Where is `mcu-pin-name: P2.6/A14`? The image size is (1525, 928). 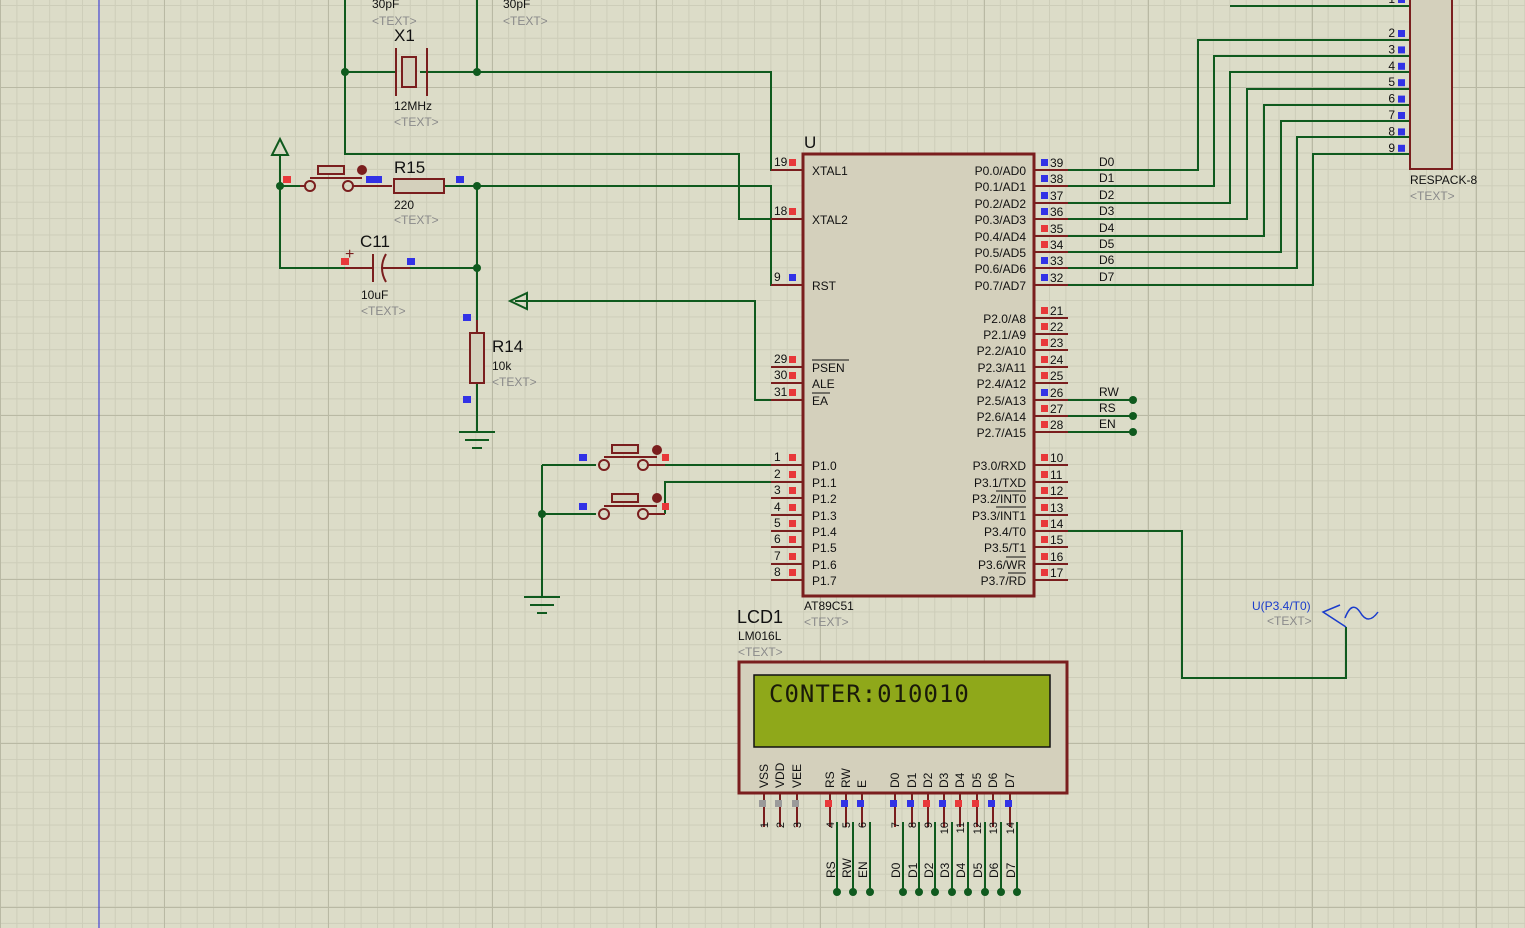
mcu-pin-name: P2.6/A14 is located at coordinates (1002, 417).